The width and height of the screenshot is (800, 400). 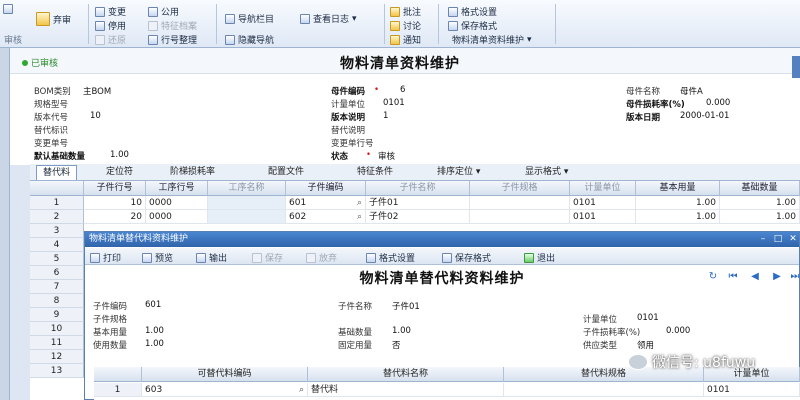 I want to click on column-header: 基本用量, so click(x=678, y=188).